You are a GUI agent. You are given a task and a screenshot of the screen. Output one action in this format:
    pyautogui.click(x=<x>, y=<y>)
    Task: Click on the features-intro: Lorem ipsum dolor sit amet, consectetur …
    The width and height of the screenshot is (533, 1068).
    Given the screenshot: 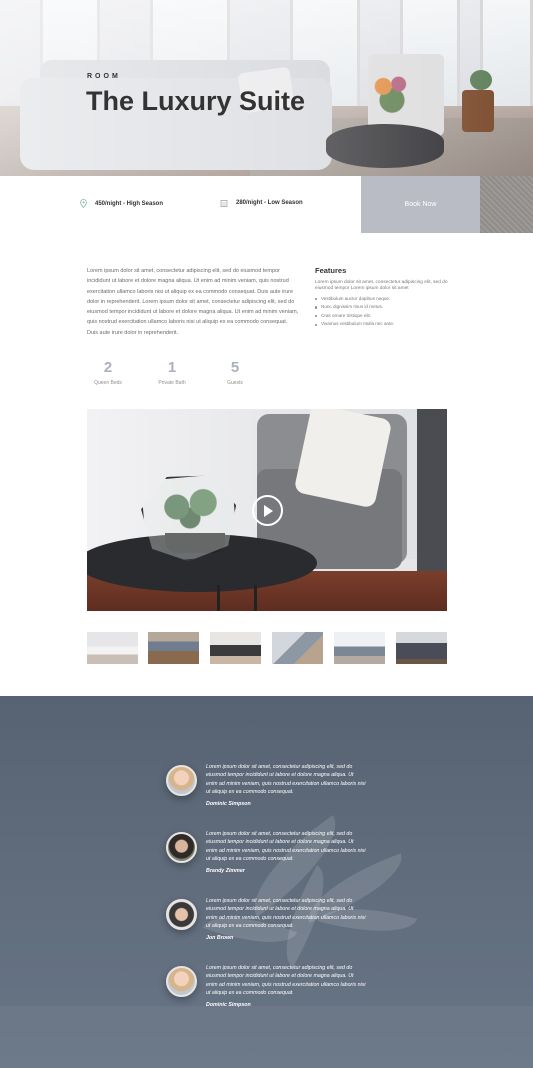 What is the action you would take?
    pyautogui.click(x=381, y=286)
    